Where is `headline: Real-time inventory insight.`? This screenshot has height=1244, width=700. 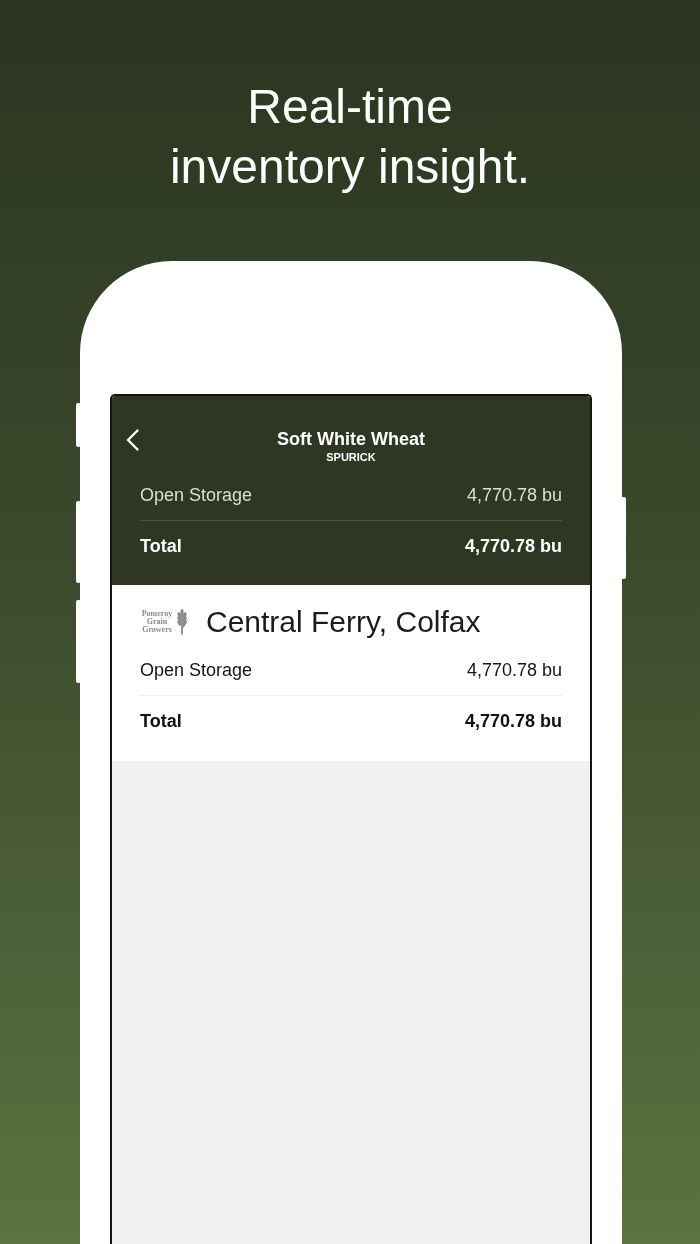
headline: Real-time inventory insight. is located at coordinates (350, 137).